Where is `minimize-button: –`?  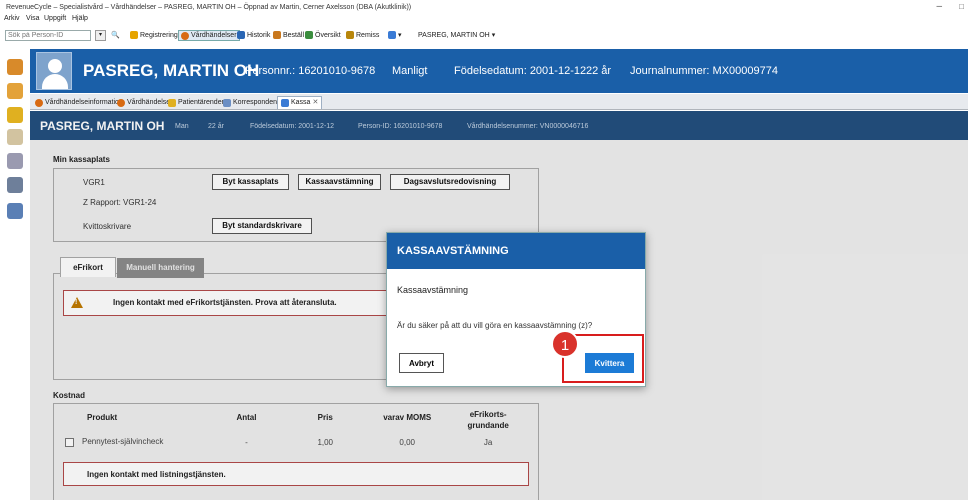 minimize-button: – is located at coordinates (939, 6).